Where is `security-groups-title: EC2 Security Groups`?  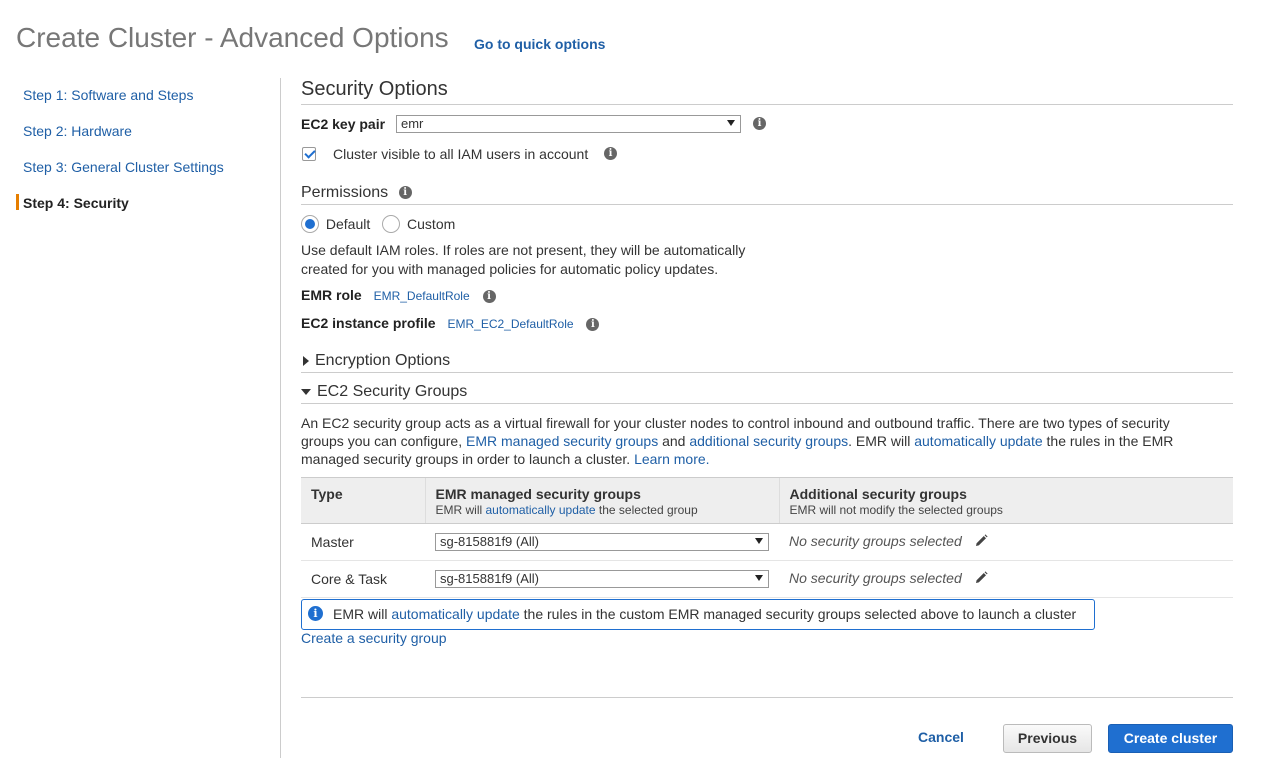 security-groups-title: EC2 Security Groups is located at coordinates (392, 391).